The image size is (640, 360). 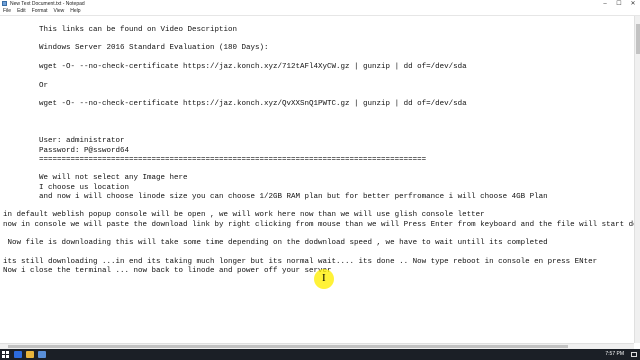 I want to click on close-button: ✕, so click(x=633, y=4).